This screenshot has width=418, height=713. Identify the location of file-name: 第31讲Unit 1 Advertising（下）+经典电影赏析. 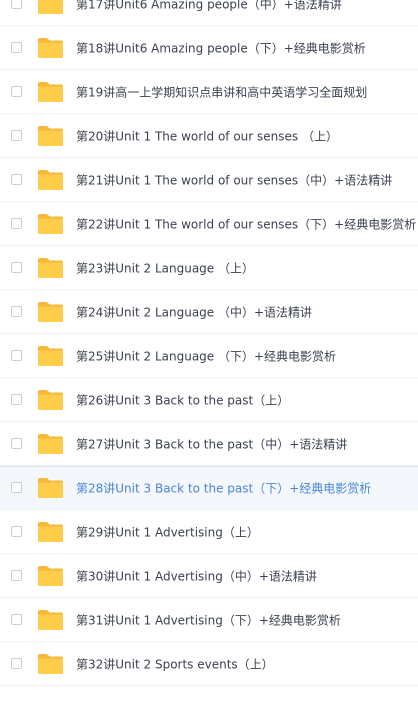
(208, 619).